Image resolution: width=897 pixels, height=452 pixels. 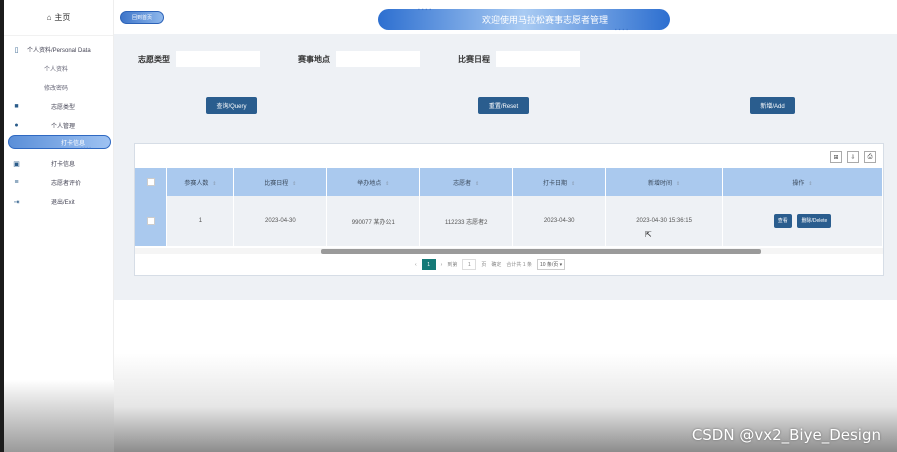 I want to click on location-input, so click(x=378, y=59).